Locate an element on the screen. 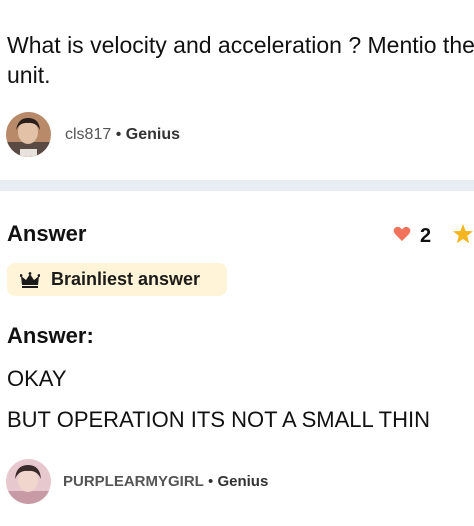 The height and width of the screenshot is (526, 474). answer-body-line: OKAY is located at coordinates (37, 378).